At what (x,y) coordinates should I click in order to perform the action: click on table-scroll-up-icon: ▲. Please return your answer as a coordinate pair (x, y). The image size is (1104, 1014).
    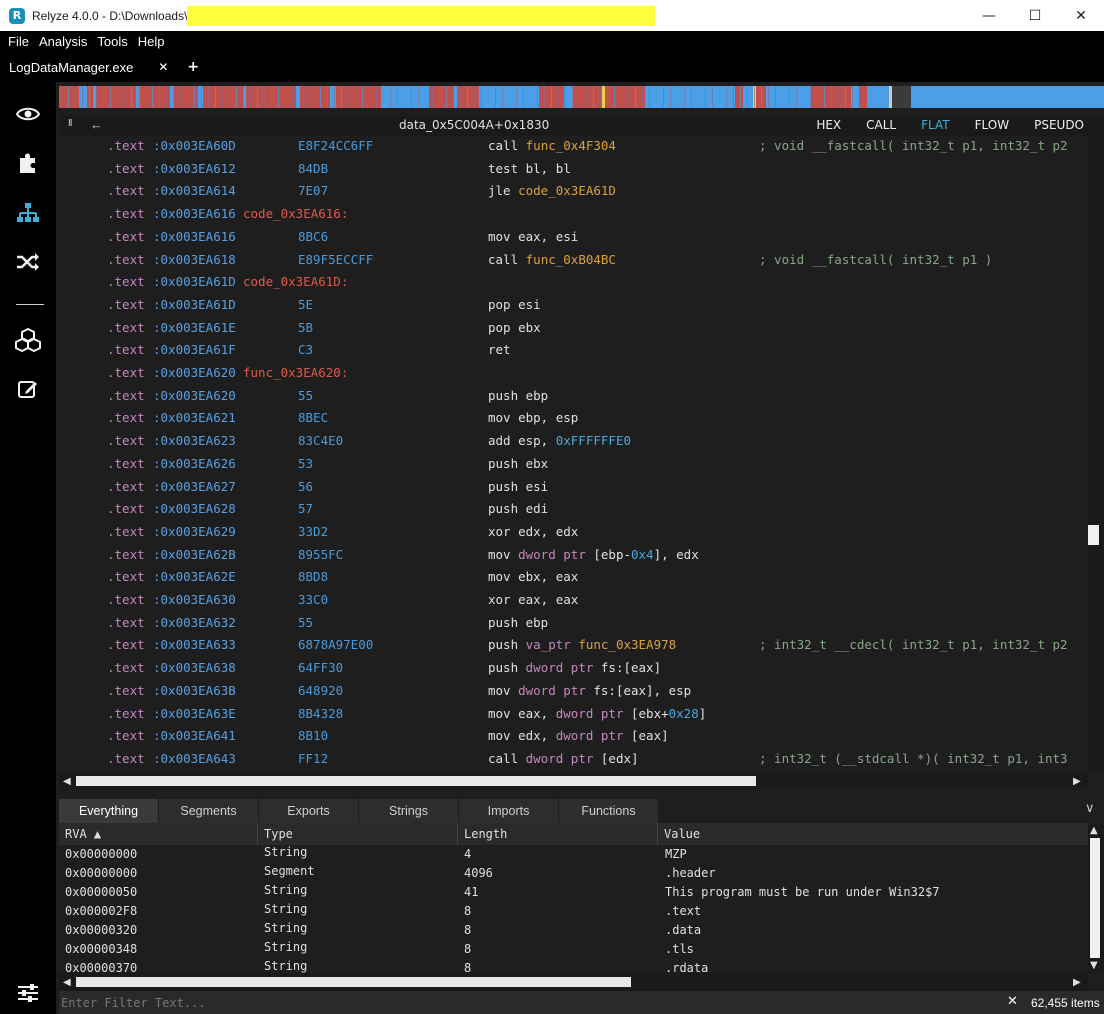
    Looking at the image, I should click on (1094, 830).